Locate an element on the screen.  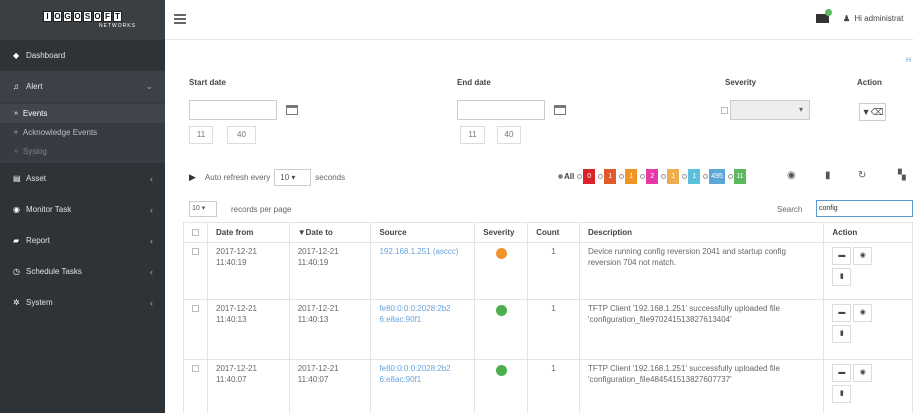
row-select-cell is located at coordinates (195, 271).